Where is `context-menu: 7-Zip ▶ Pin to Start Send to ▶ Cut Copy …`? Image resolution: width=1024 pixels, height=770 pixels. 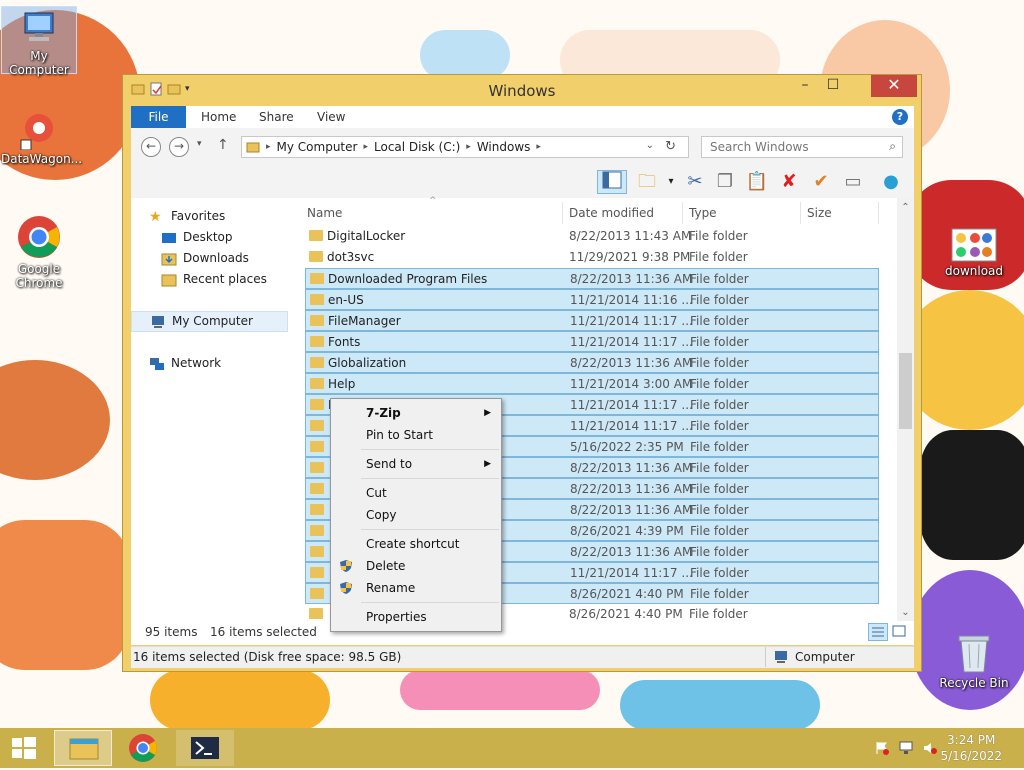
context-menu: 7-Zip ▶ Pin to Start Send to ▶ Cut Copy … is located at coordinates (416, 515).